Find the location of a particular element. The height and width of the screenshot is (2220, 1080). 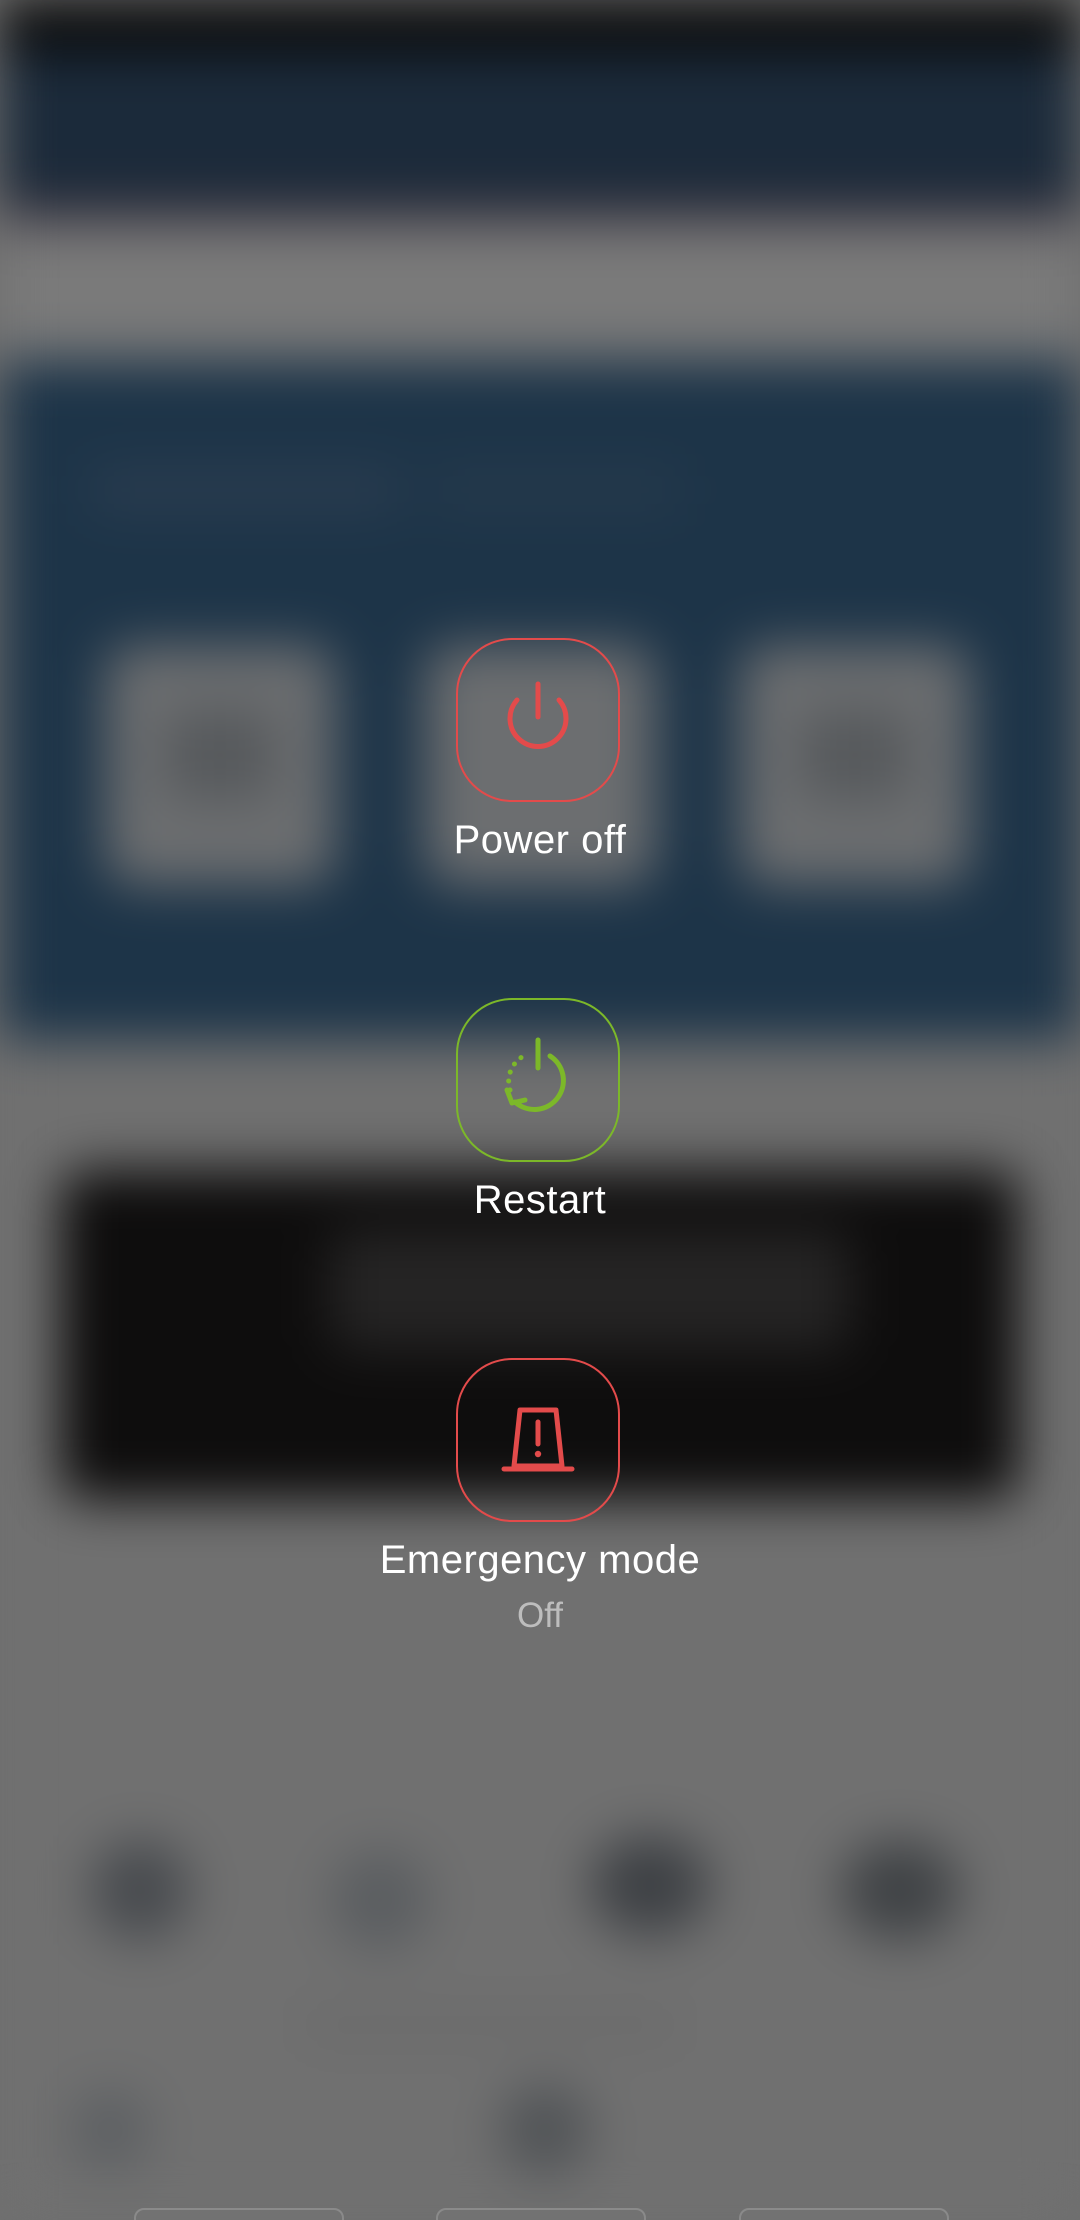

emergency-mode-button is located at coordinates (538, 1440).